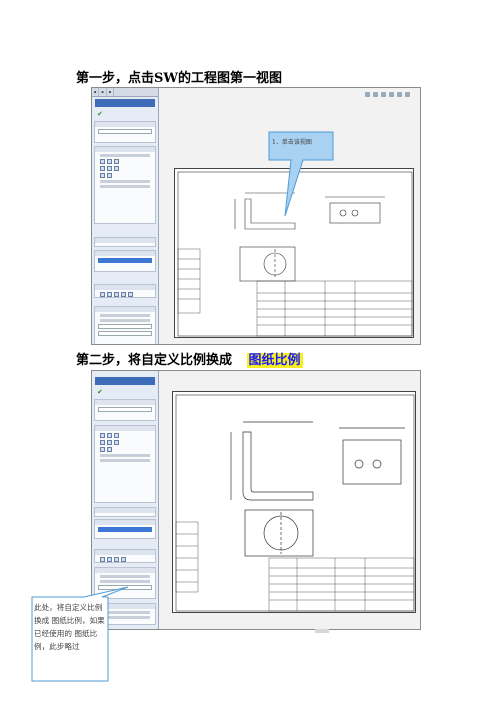 Image resolution: width=496 pixels, height=702 pixels. I want to click on page-marker, so click(322, 631).